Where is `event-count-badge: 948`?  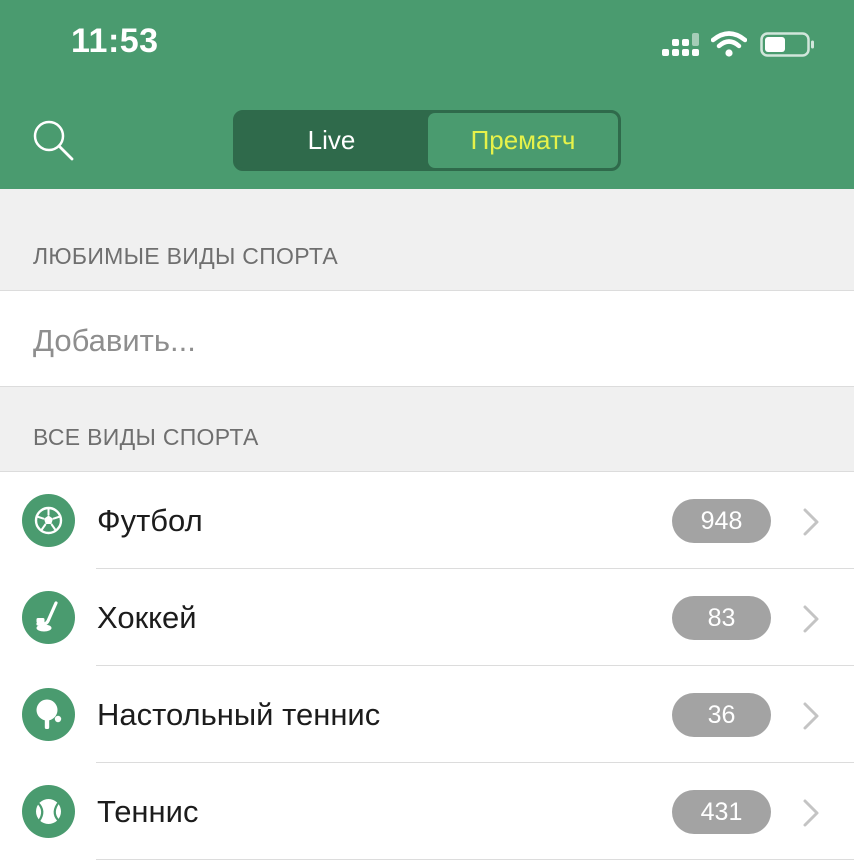
event-count-badge: 948 is located at coordinates (721, 521).